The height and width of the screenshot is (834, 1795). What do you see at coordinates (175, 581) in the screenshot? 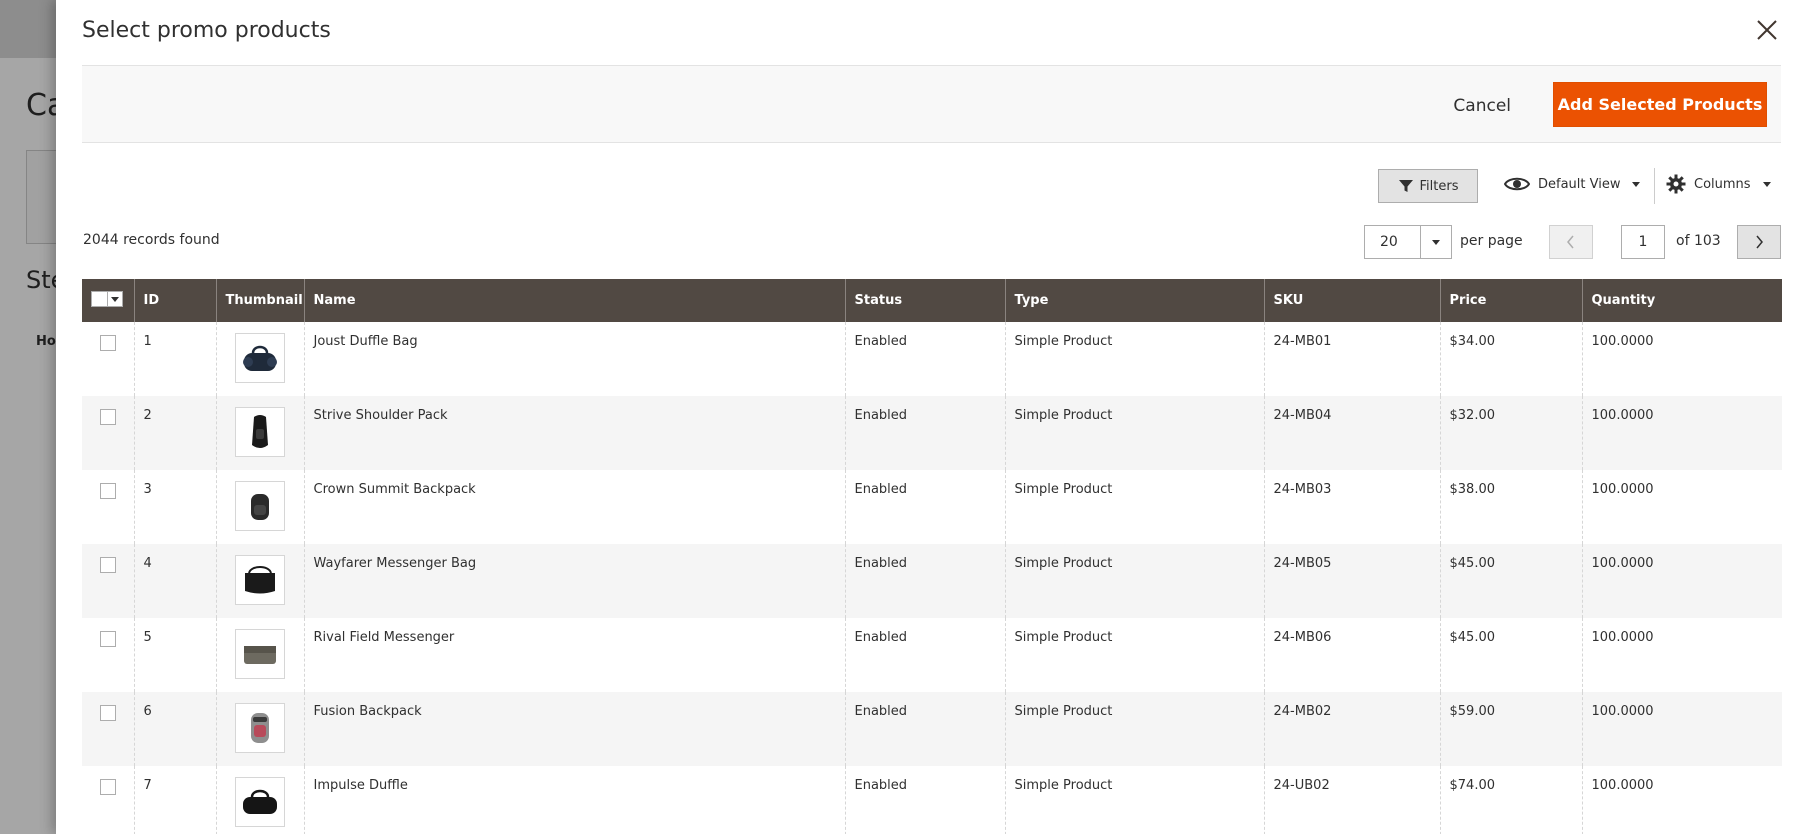
I see `cell-id: 4` at bounding box center [175, 581].